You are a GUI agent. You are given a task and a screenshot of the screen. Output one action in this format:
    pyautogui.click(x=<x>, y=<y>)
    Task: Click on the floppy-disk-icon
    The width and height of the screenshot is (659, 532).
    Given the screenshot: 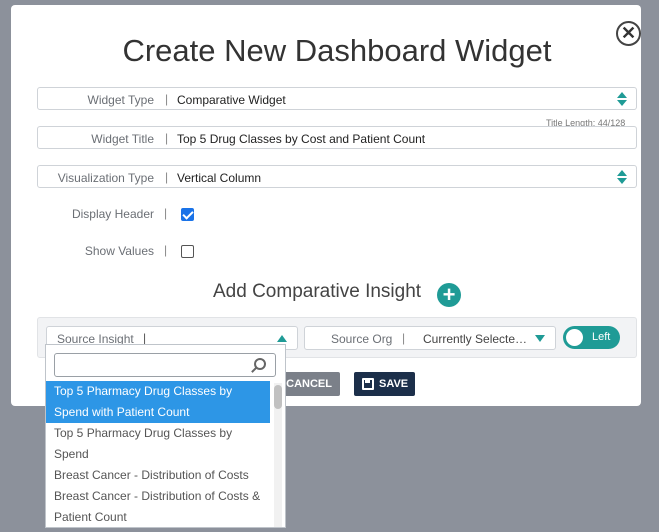 What is the action you would take?
    pyautogui.click(x=368, y=384)
    